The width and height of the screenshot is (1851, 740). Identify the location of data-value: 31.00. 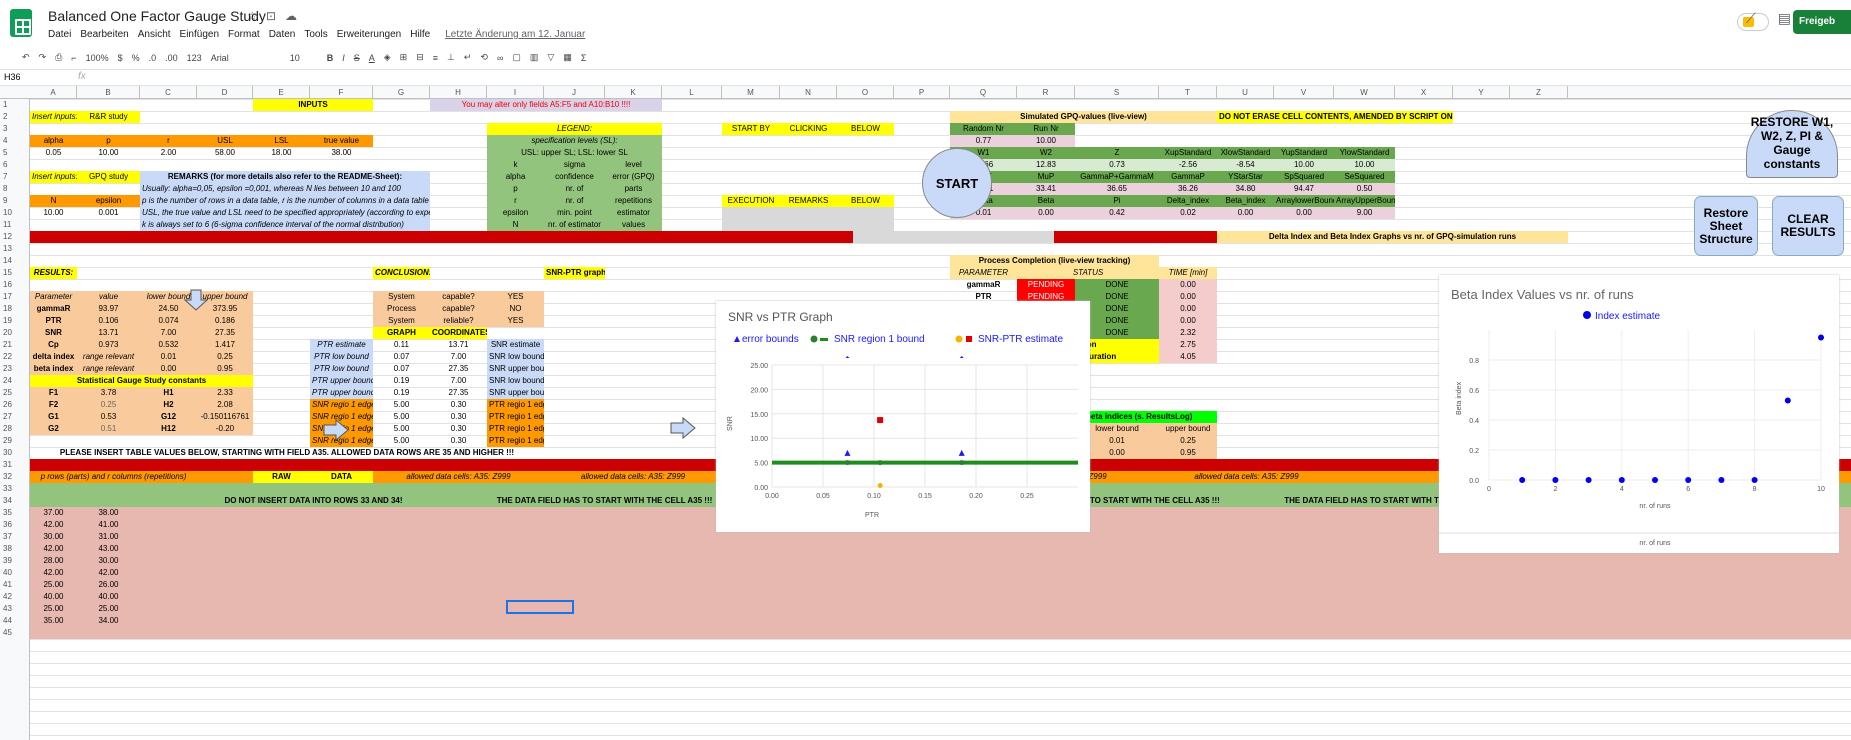
(108, 537).